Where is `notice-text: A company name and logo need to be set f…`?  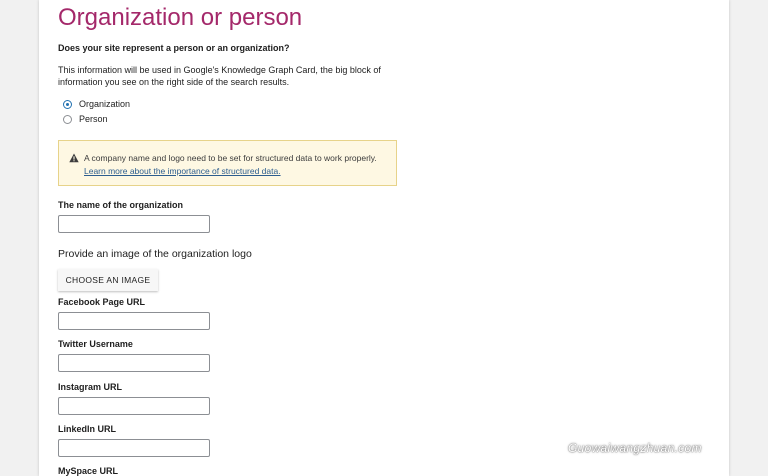
notice-text: A company name and logo need to be set f… is located at coordinates (234, 165).